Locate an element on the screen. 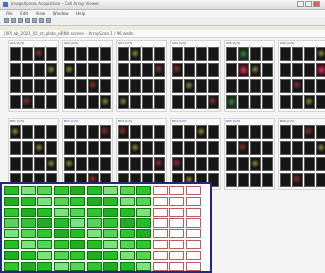 Image resolution: width=325 pixels, height=273 pixels. menu-view: View is located at coordinates (41, 13).